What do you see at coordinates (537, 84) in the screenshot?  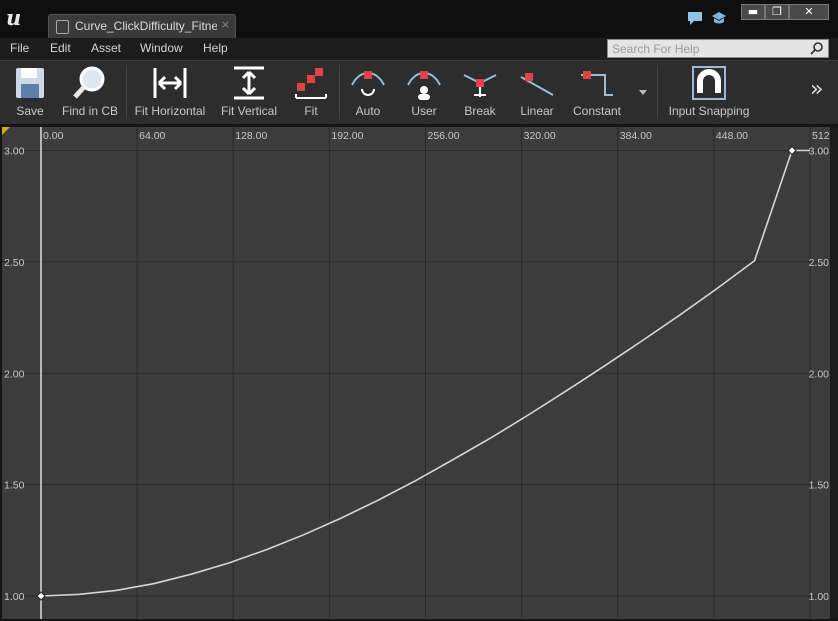 I see `linear-interp-icon` at bounding box center [537, 84].